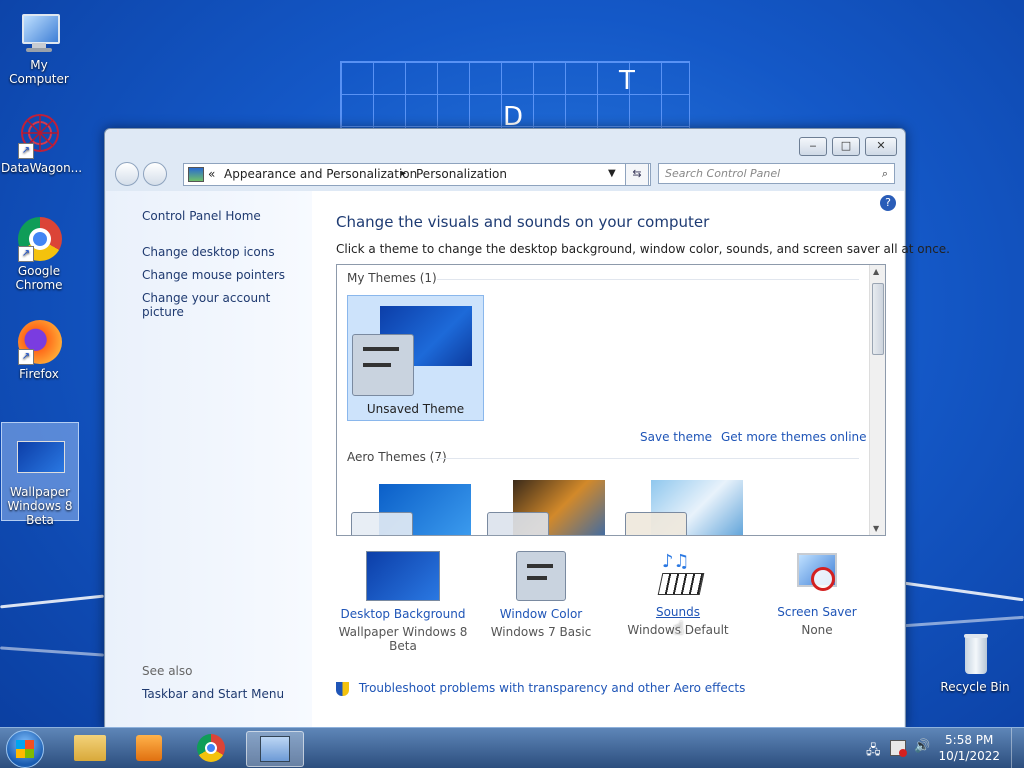  What do you see at coordinates (878, 319) in the screenshot?
I see `scroll-thumb` at bounding box center [878, 319].